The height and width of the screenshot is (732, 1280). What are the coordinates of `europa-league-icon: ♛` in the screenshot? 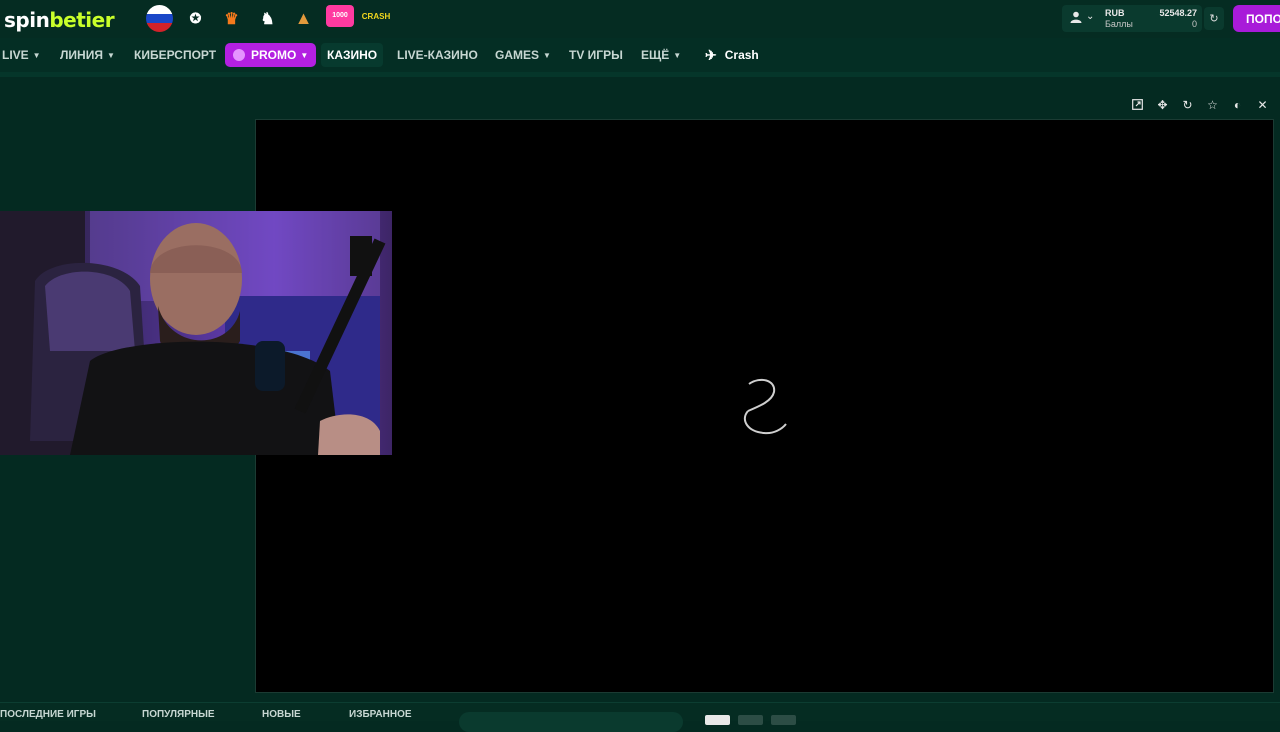 It's located at (231, 18).